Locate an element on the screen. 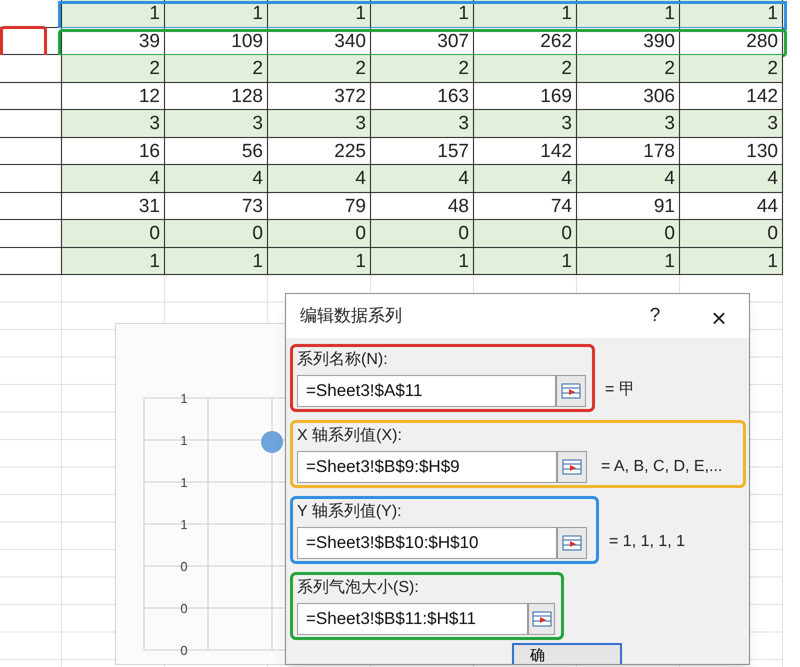 This screenshot has width=800, height=667. help-button: ? is located at coordinates (655, 316).